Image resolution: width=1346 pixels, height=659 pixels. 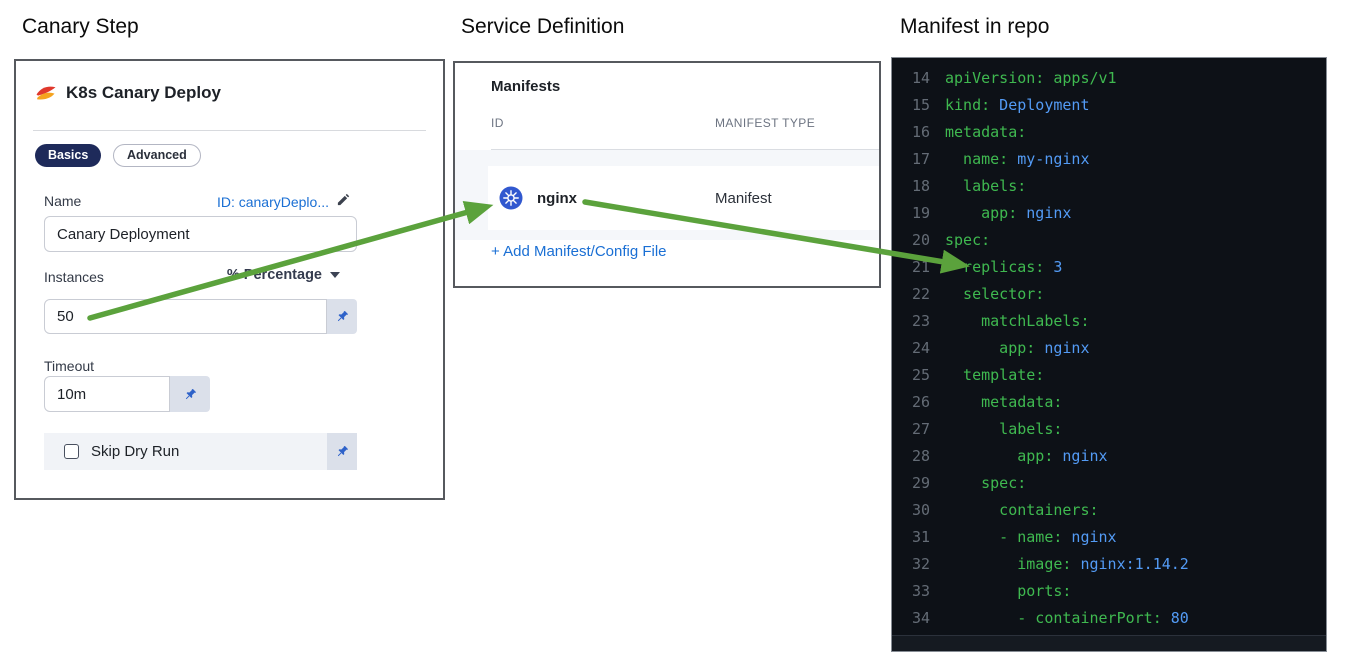 What do you see at coordinates (335, 275) in the screenshot?
I see `chevron-down-icon` at bounding box center [335, 275].